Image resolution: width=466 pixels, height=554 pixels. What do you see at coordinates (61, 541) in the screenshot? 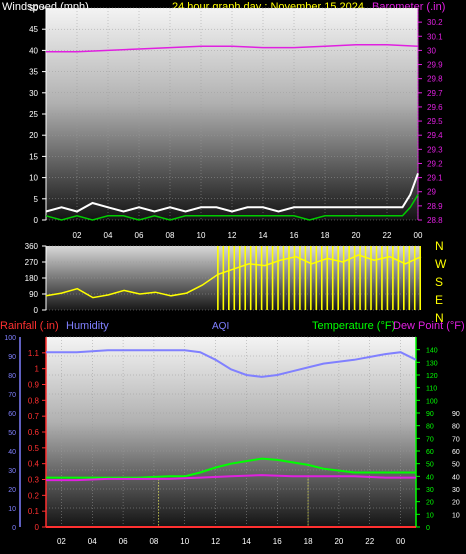
I see `humidity-x-tick-label: 02` at bounding box center [61, 541].